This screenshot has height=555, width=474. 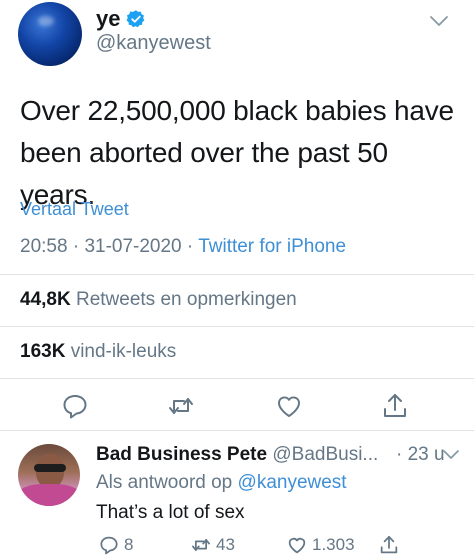 I want to click on retweets-stat: 44,8K Retweets en opmerkingen, so click(x=158, y=300).